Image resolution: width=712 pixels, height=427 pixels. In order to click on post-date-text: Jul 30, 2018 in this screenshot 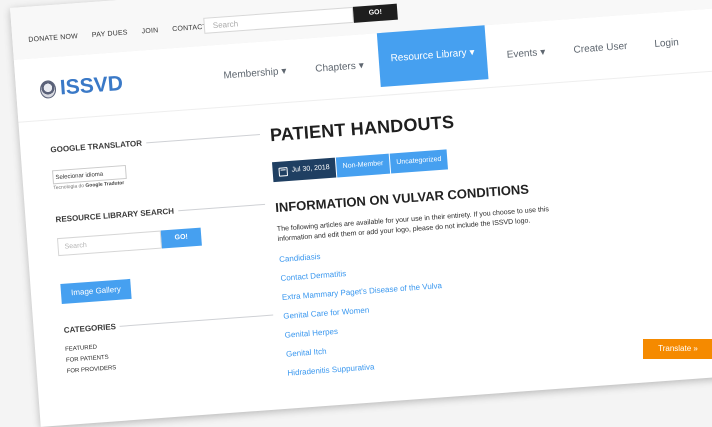, I will do `click(310, 169)`.